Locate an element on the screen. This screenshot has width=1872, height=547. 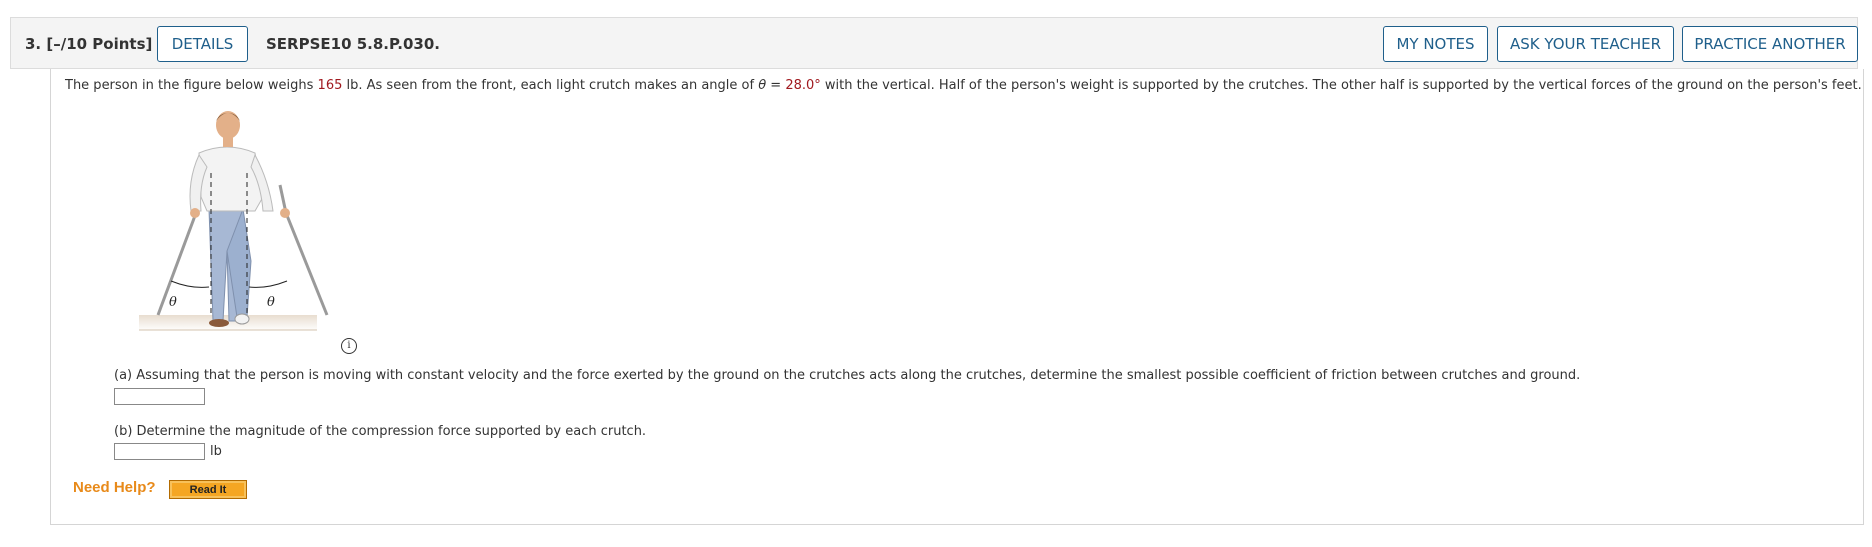
weight-value: 165 is located at coordinates (330, 85).